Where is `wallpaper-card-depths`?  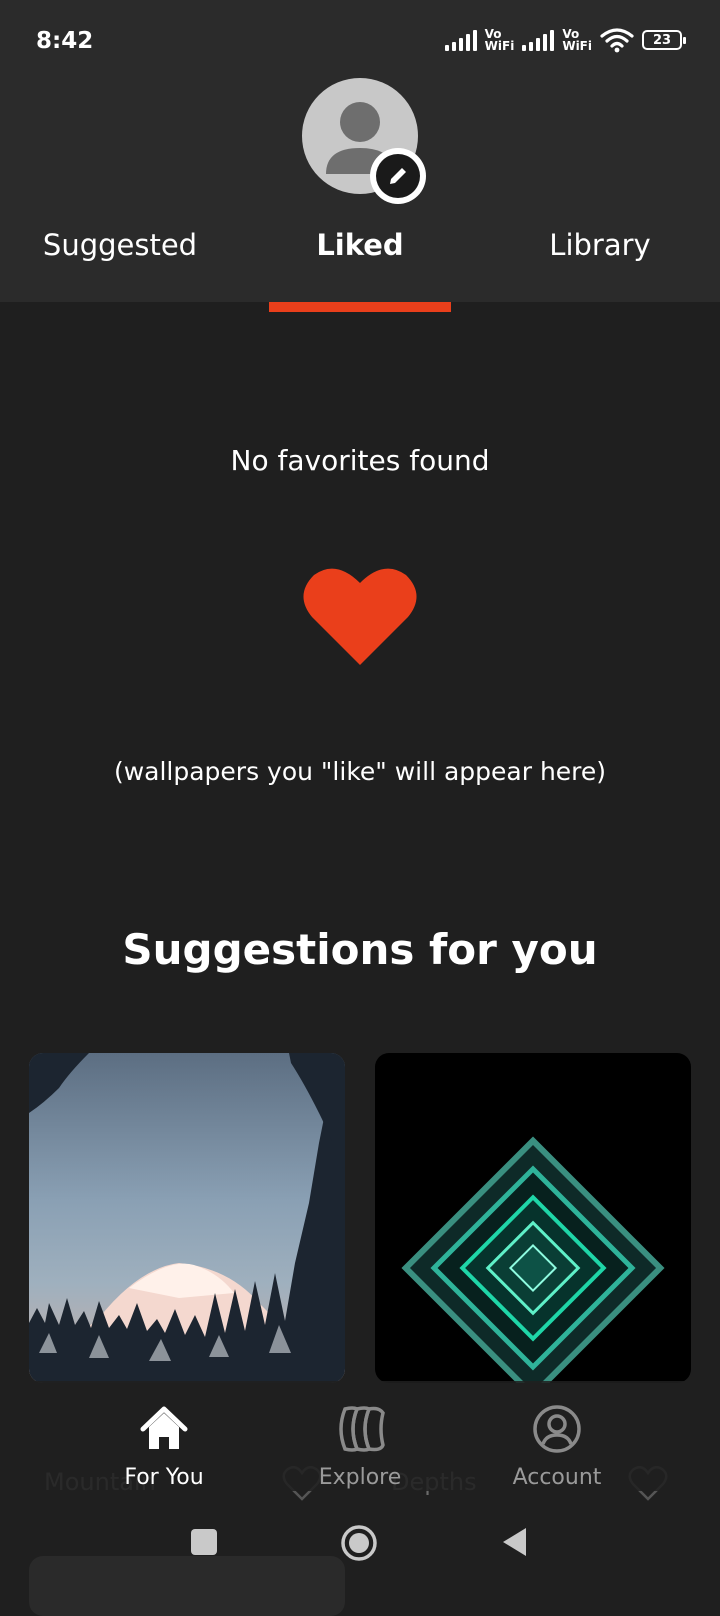 wallpaper-card-depths is located at coordinates (533, 1218).